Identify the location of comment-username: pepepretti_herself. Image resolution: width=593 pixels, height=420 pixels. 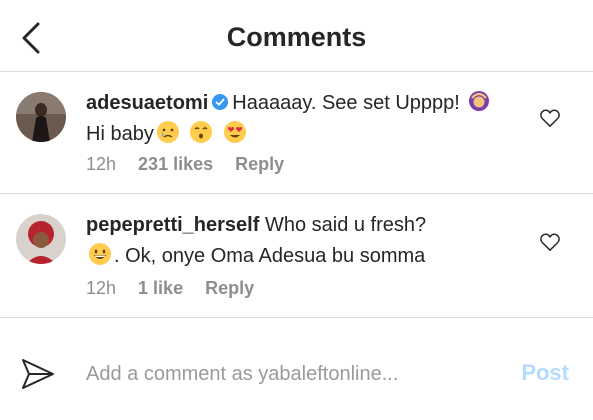
(172, 225).